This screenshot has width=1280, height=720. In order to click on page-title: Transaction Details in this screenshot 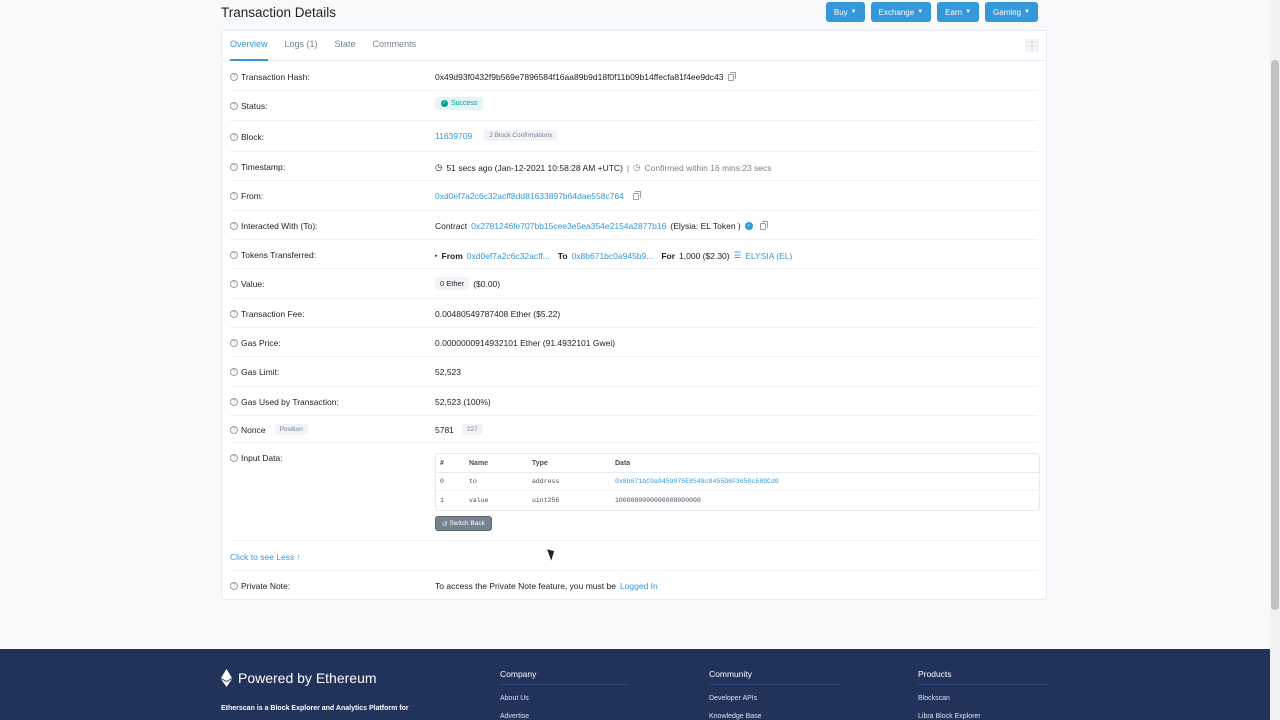, I will do `click(279, 12)`.